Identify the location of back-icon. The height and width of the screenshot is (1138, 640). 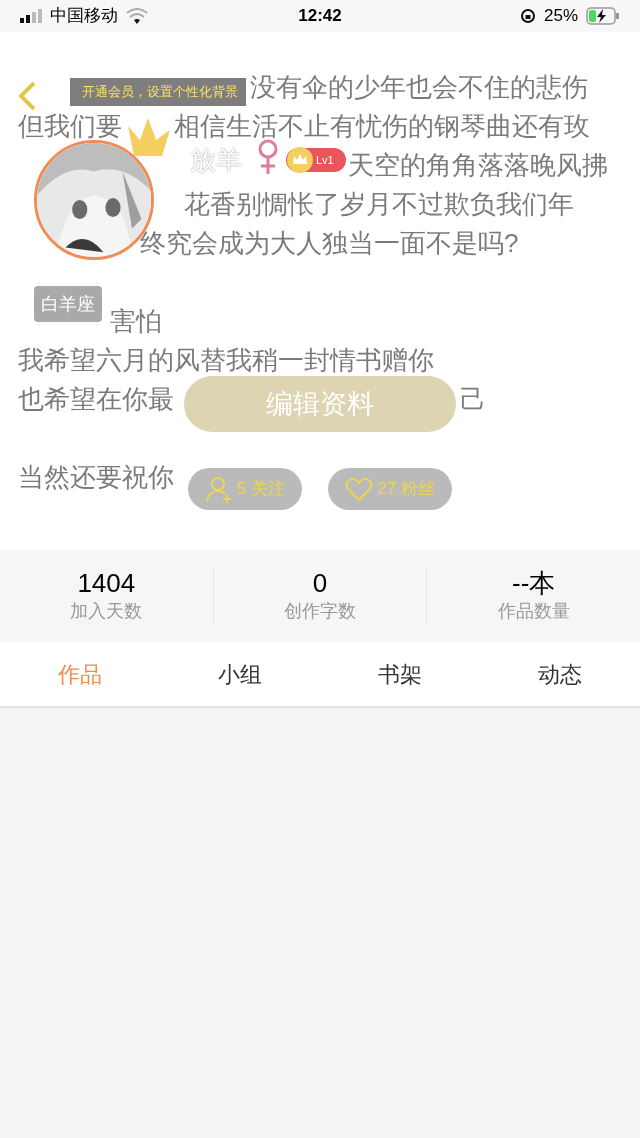
(27, 96).